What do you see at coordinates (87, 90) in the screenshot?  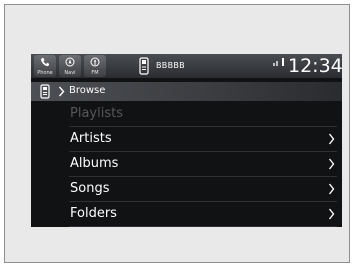 I see `browse-label: Browse` at bounding box center [87, 90].